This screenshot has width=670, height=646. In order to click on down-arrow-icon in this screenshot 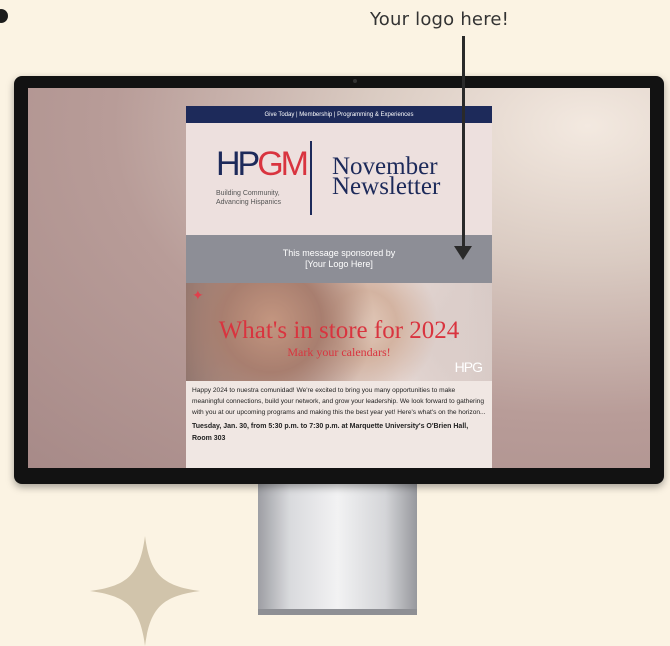, I will do `click(463, 143)`.